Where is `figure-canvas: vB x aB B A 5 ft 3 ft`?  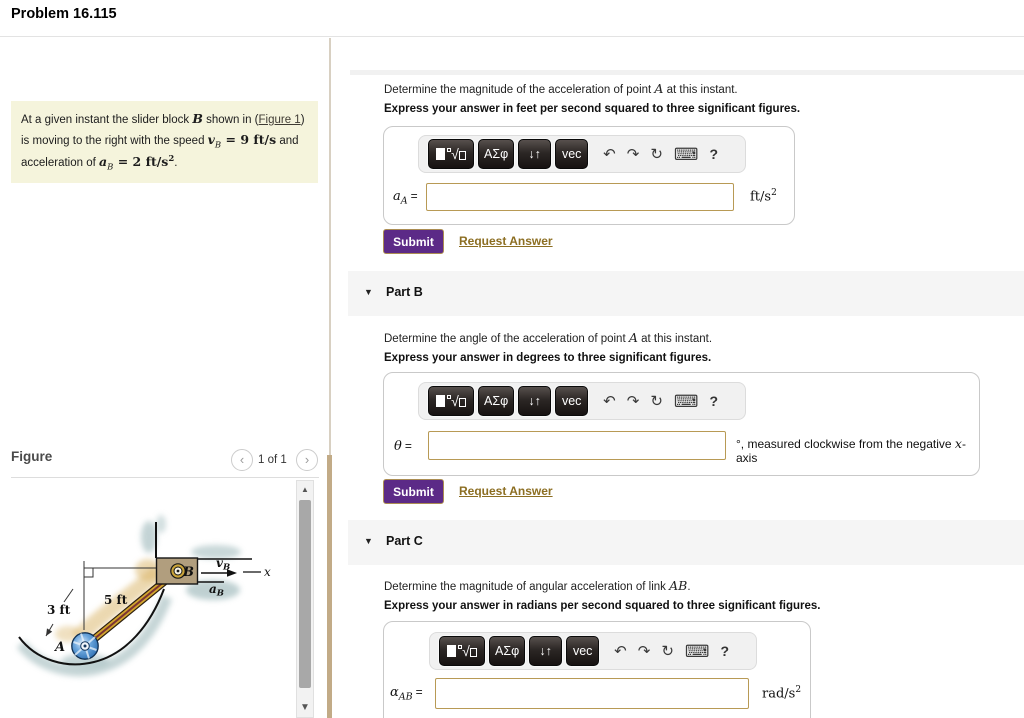
figure-canvas: vB x aB B A 5 ft 3 ft is located at coordinates (143, 596).